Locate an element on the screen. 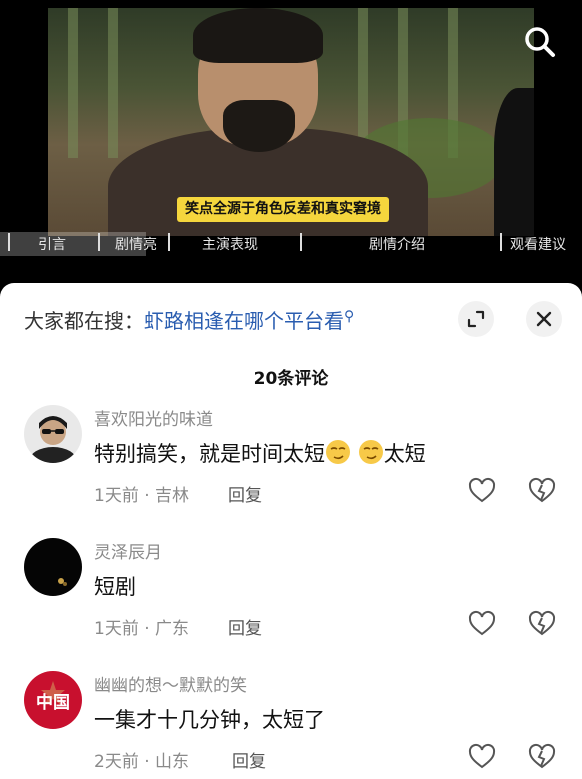 The image size is (582, 779). search-small-icon: ⚲ is located at coordinates (349, 316).